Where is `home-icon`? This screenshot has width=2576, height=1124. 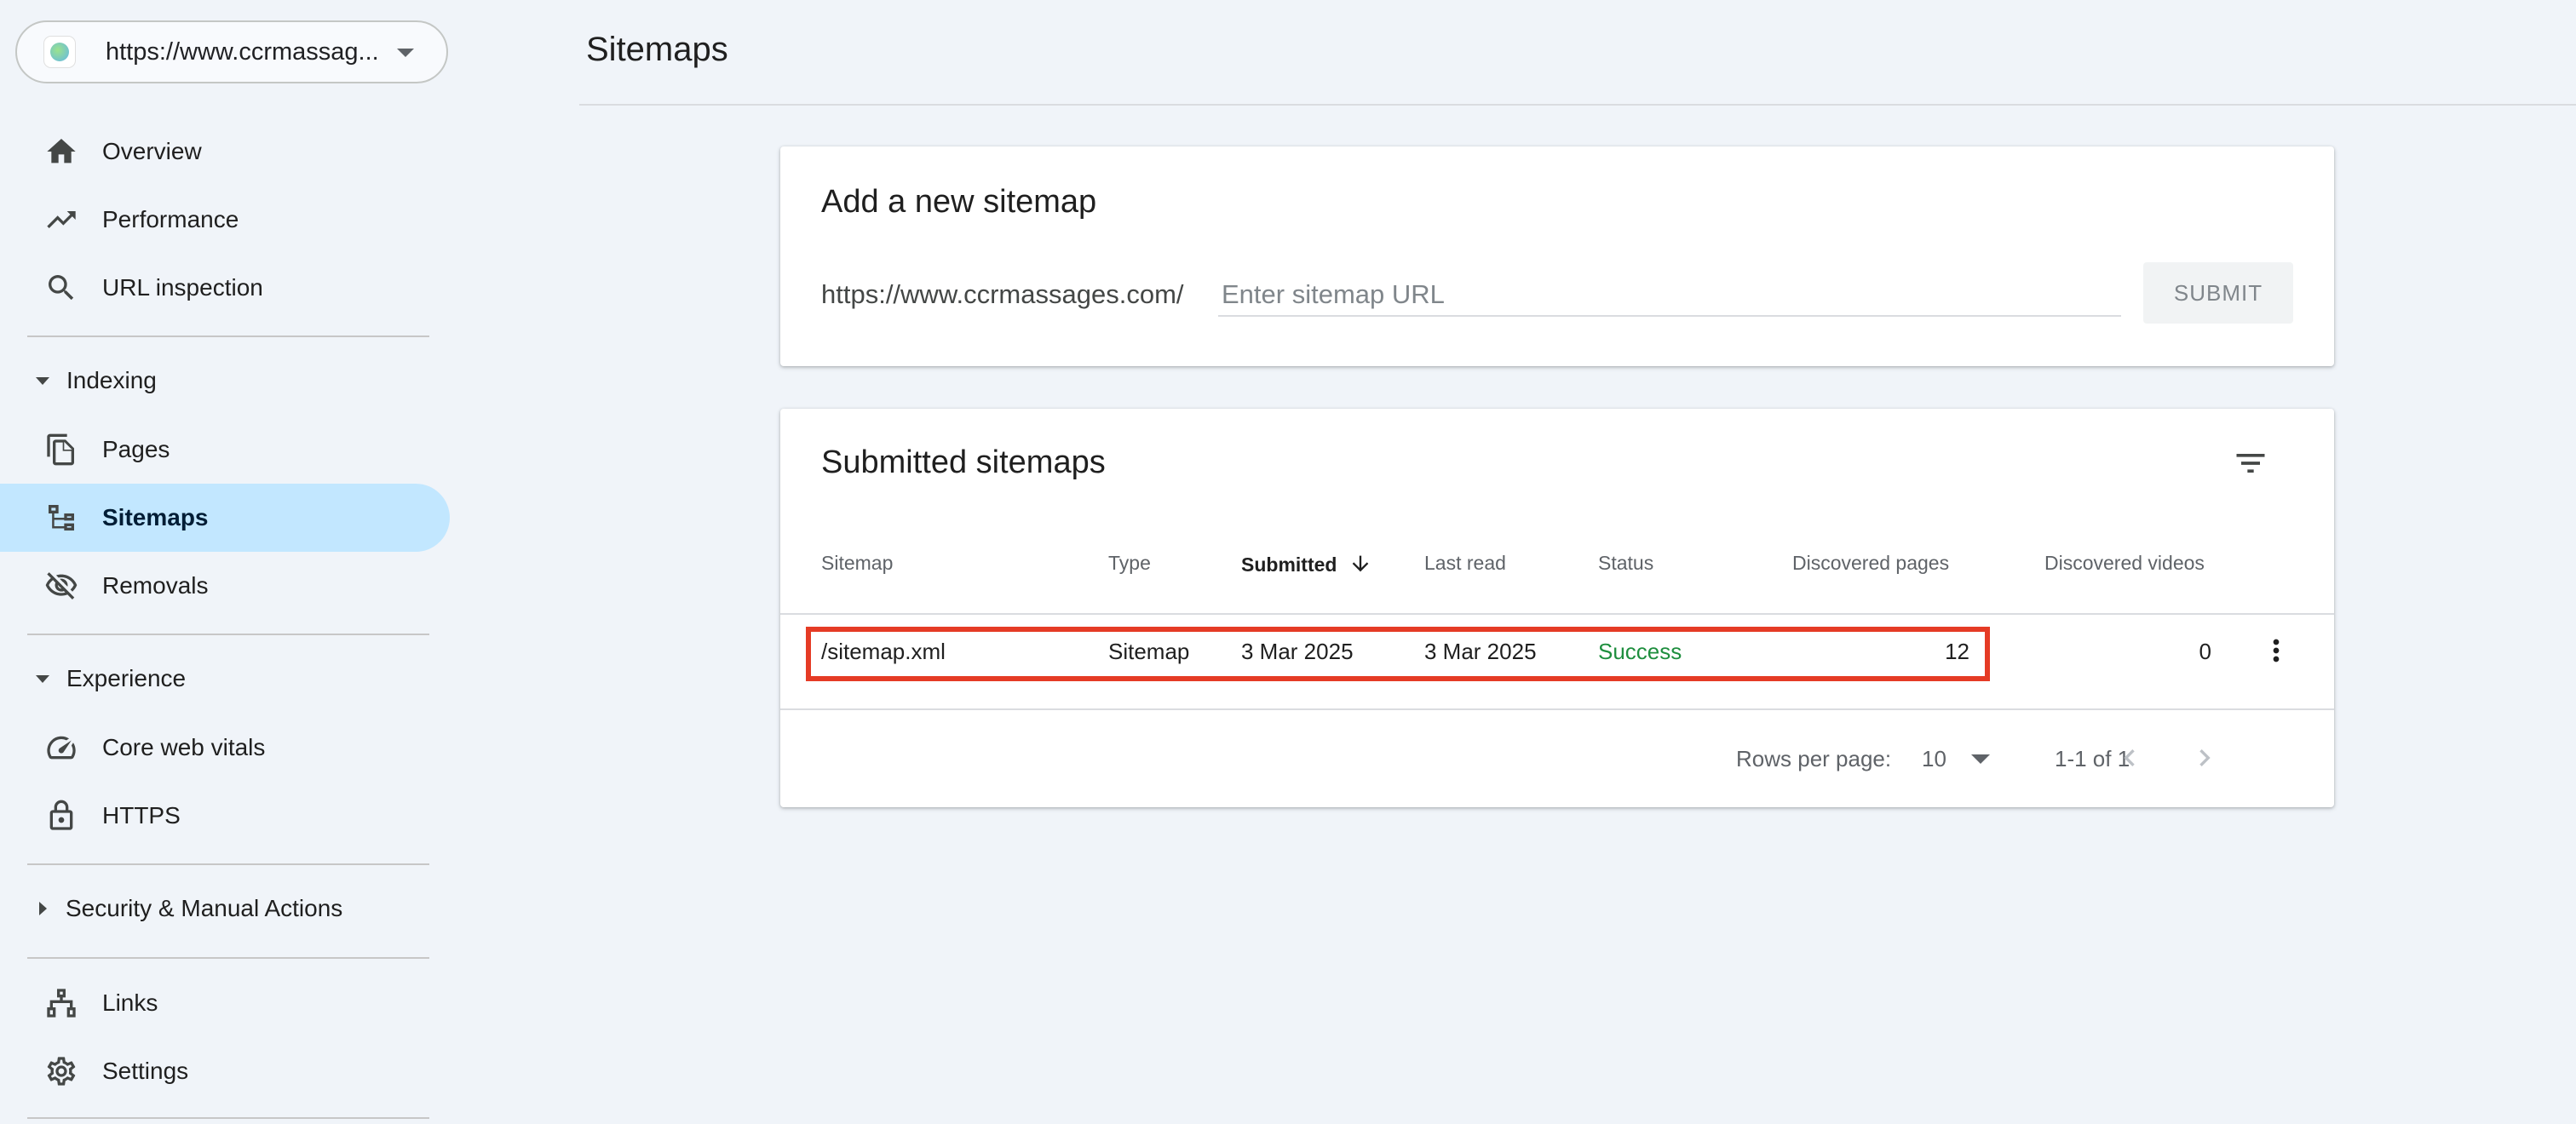
home-icon is located at coordinates (61, 151).